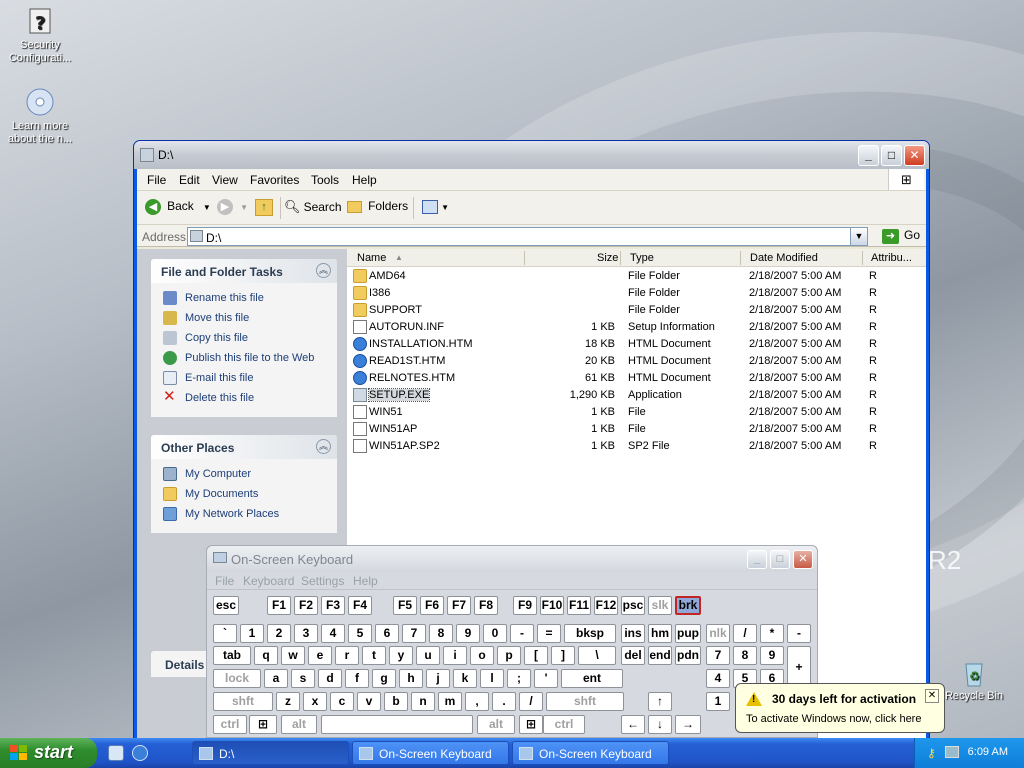 The height and width of the screenshot is (768, 1024). Describe the element at coordinates (276, 678) in the screenshot. I see `key-a: a` at that location.